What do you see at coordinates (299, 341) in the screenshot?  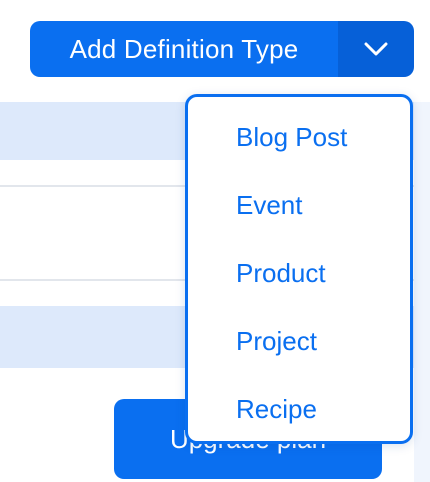 I see `menu-item-project: Project` at bounding box center [299, 341].